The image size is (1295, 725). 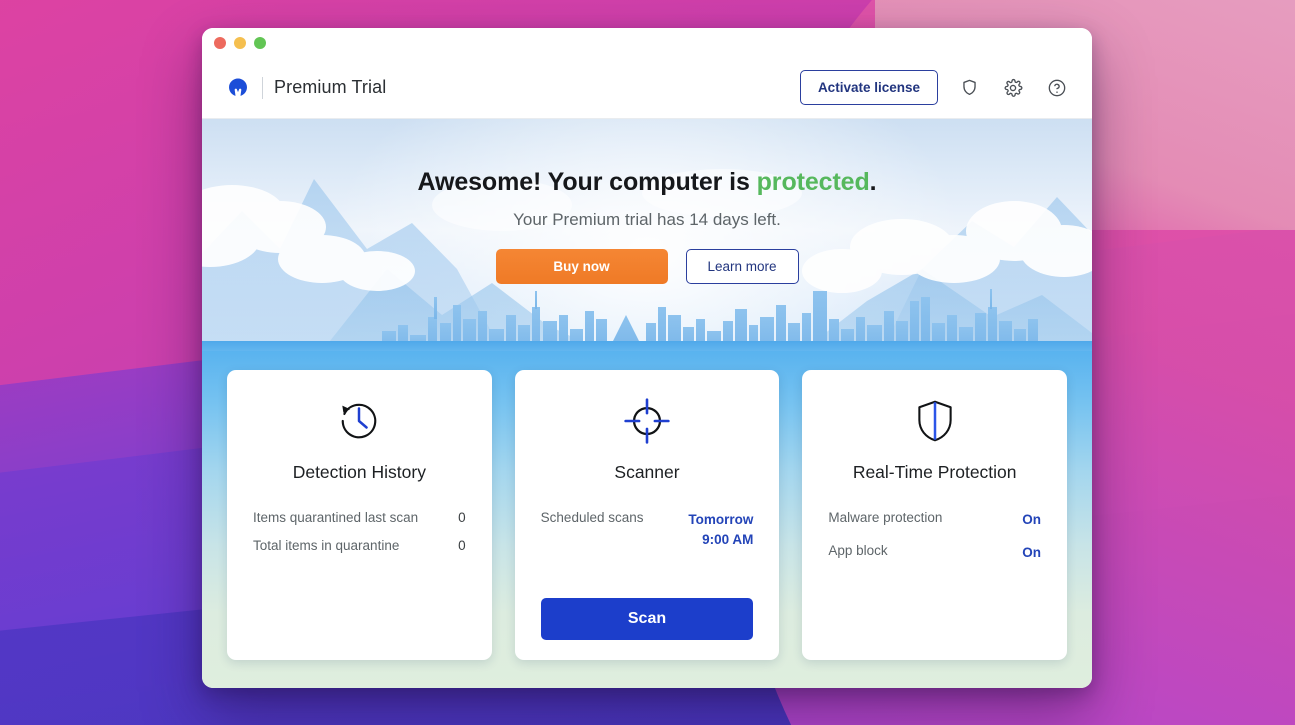 I want to click on help-icon, so click(x=1057, y=88).